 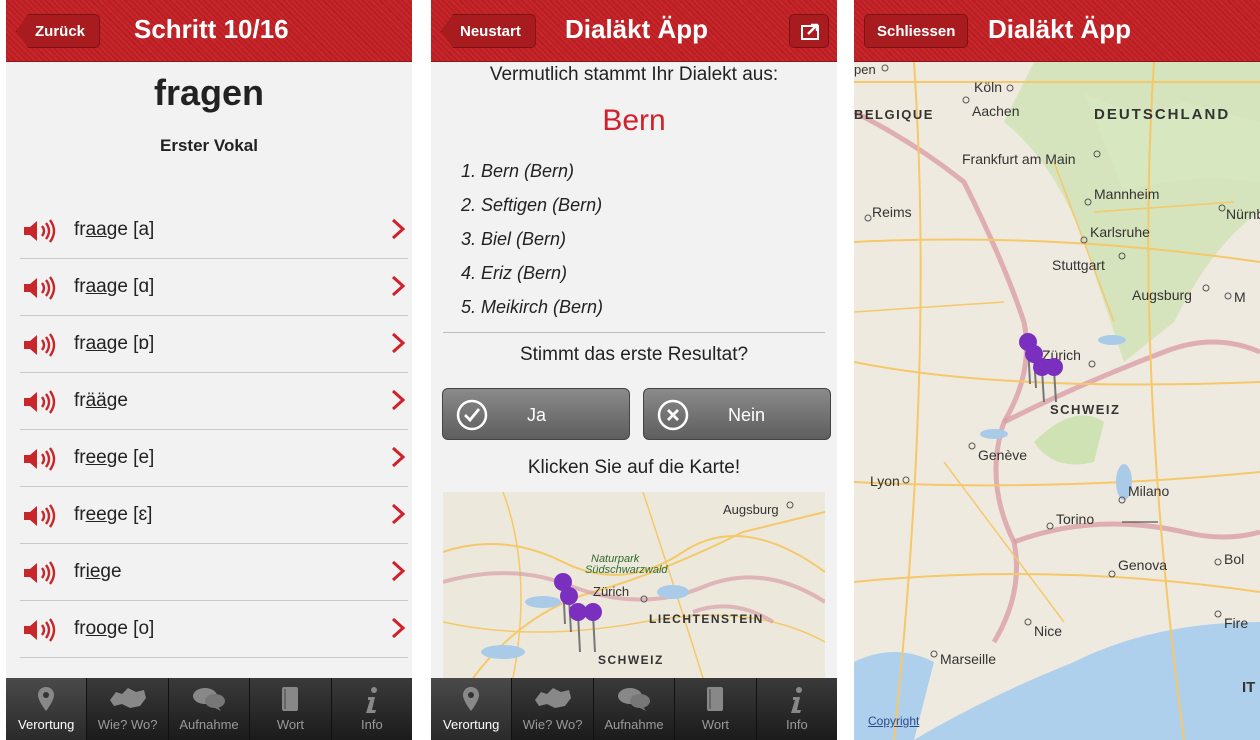 I want to click on word-title: fragen, so click(x=209, y=92).